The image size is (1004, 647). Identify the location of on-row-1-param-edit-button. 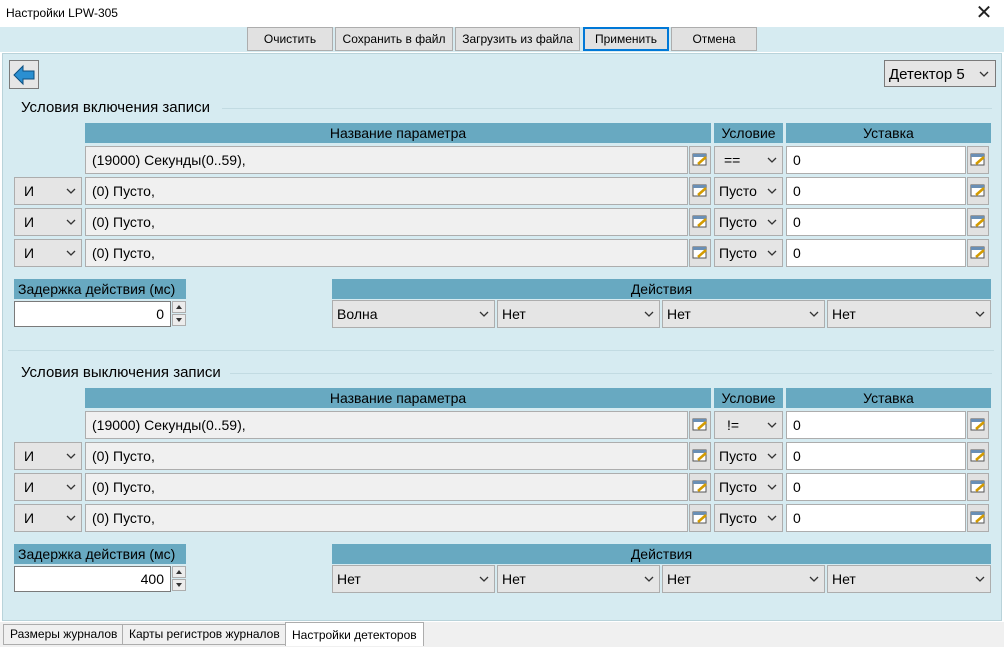
(700, 191).